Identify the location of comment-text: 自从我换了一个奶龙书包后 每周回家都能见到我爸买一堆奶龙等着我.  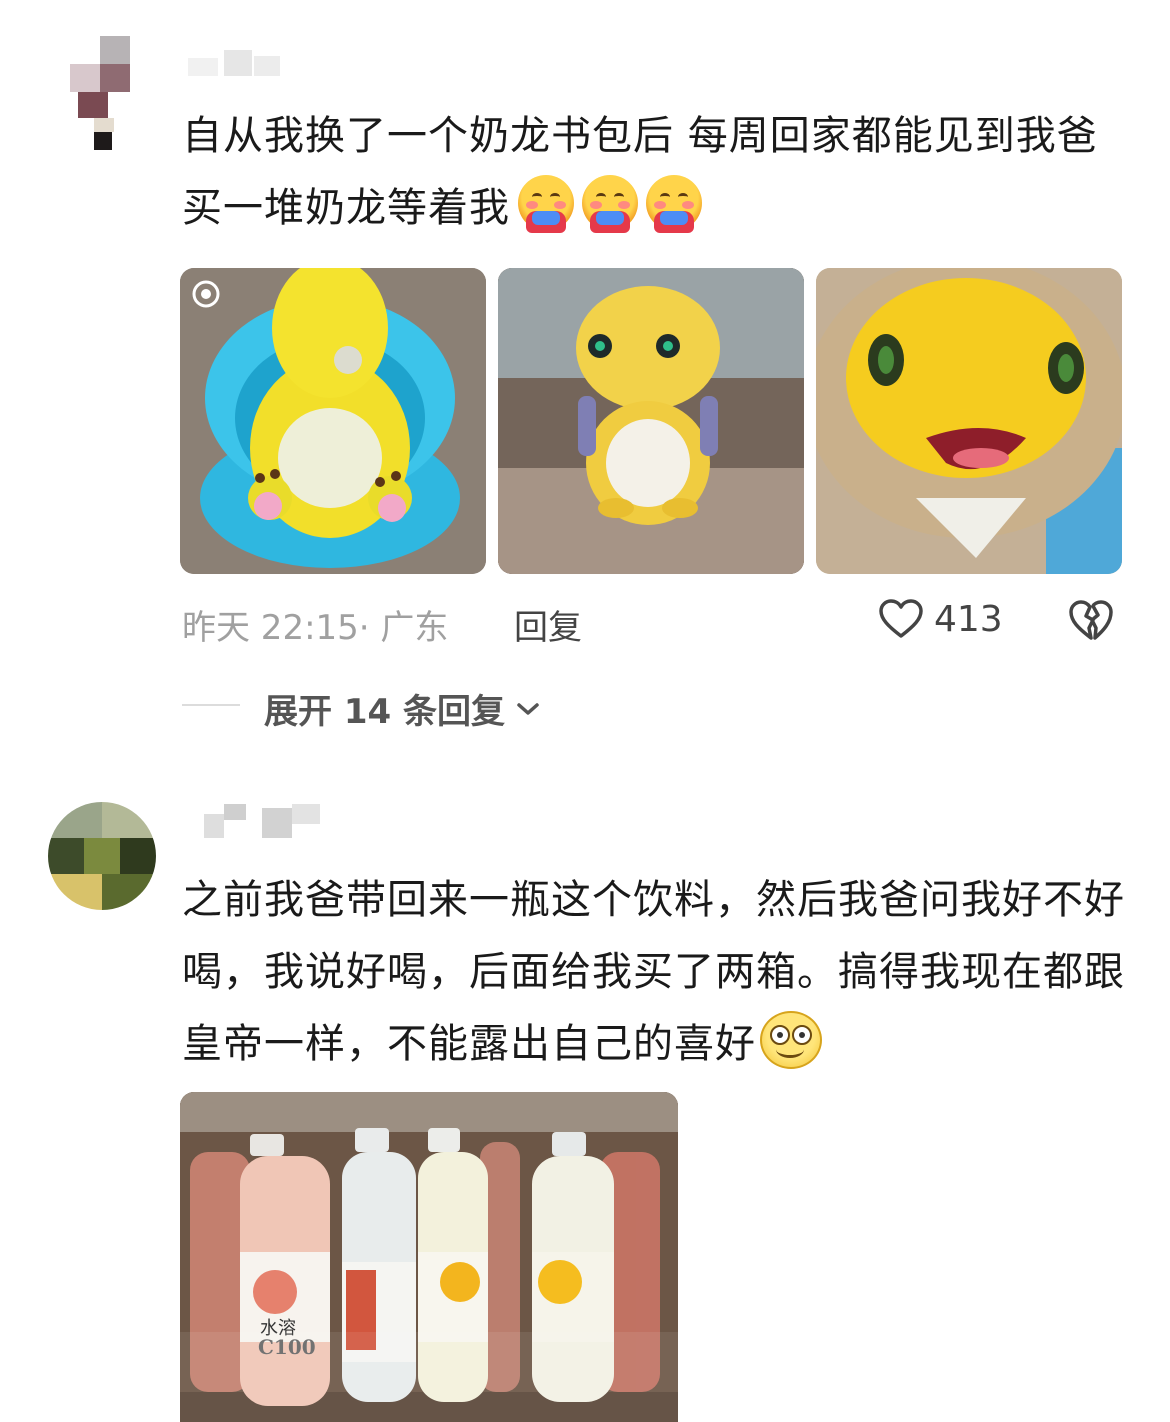
(640, 173).